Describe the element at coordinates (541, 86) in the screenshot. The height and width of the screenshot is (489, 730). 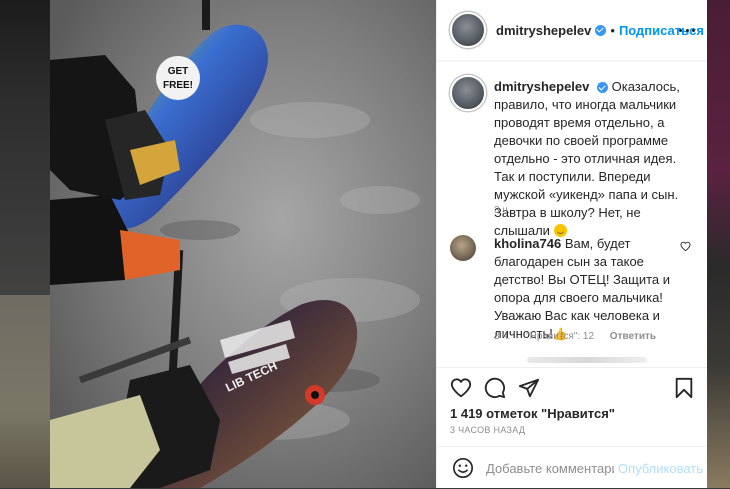
I see `caption-username: dmitryshepelev` at that location.